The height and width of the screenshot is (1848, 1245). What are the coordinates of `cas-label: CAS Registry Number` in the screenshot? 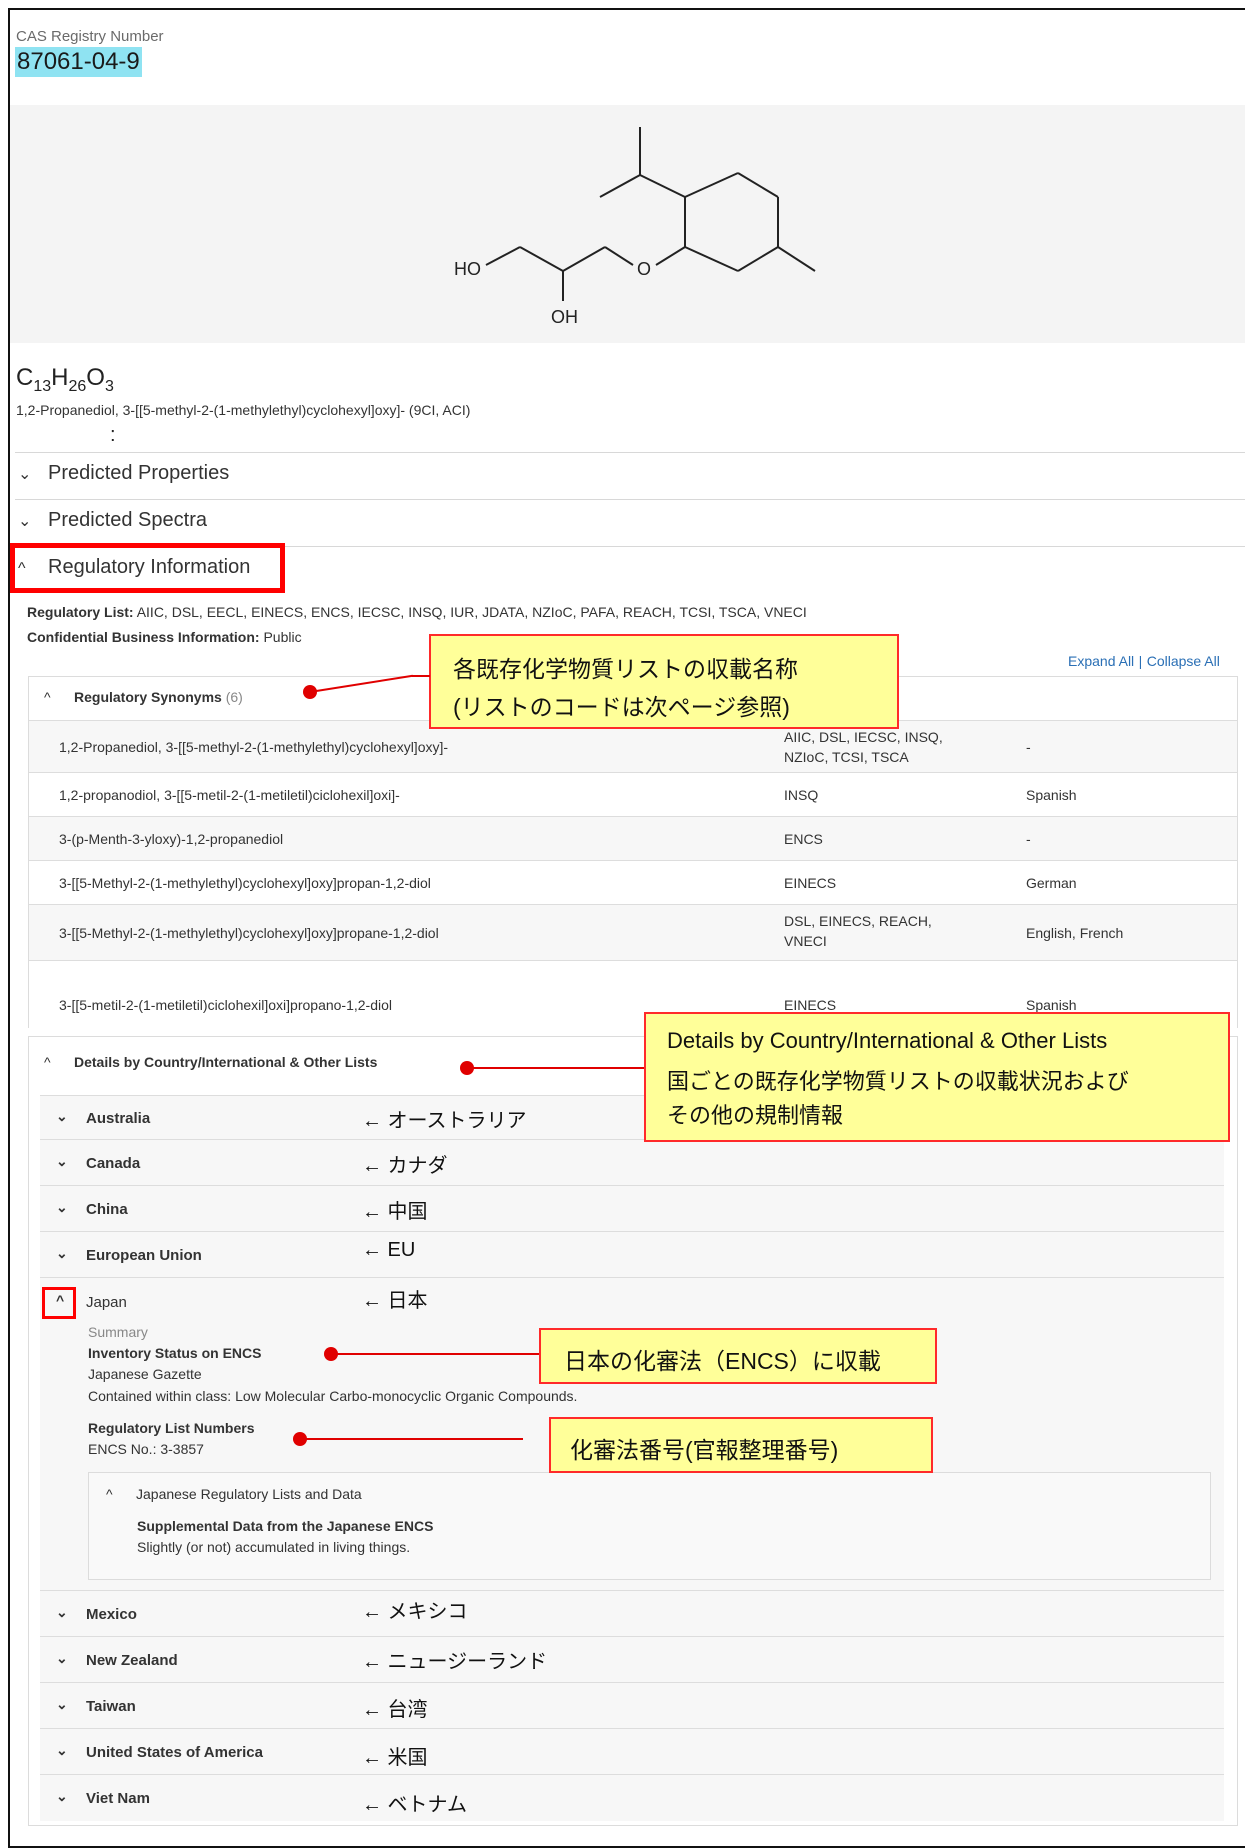 It's located at (90, 36).